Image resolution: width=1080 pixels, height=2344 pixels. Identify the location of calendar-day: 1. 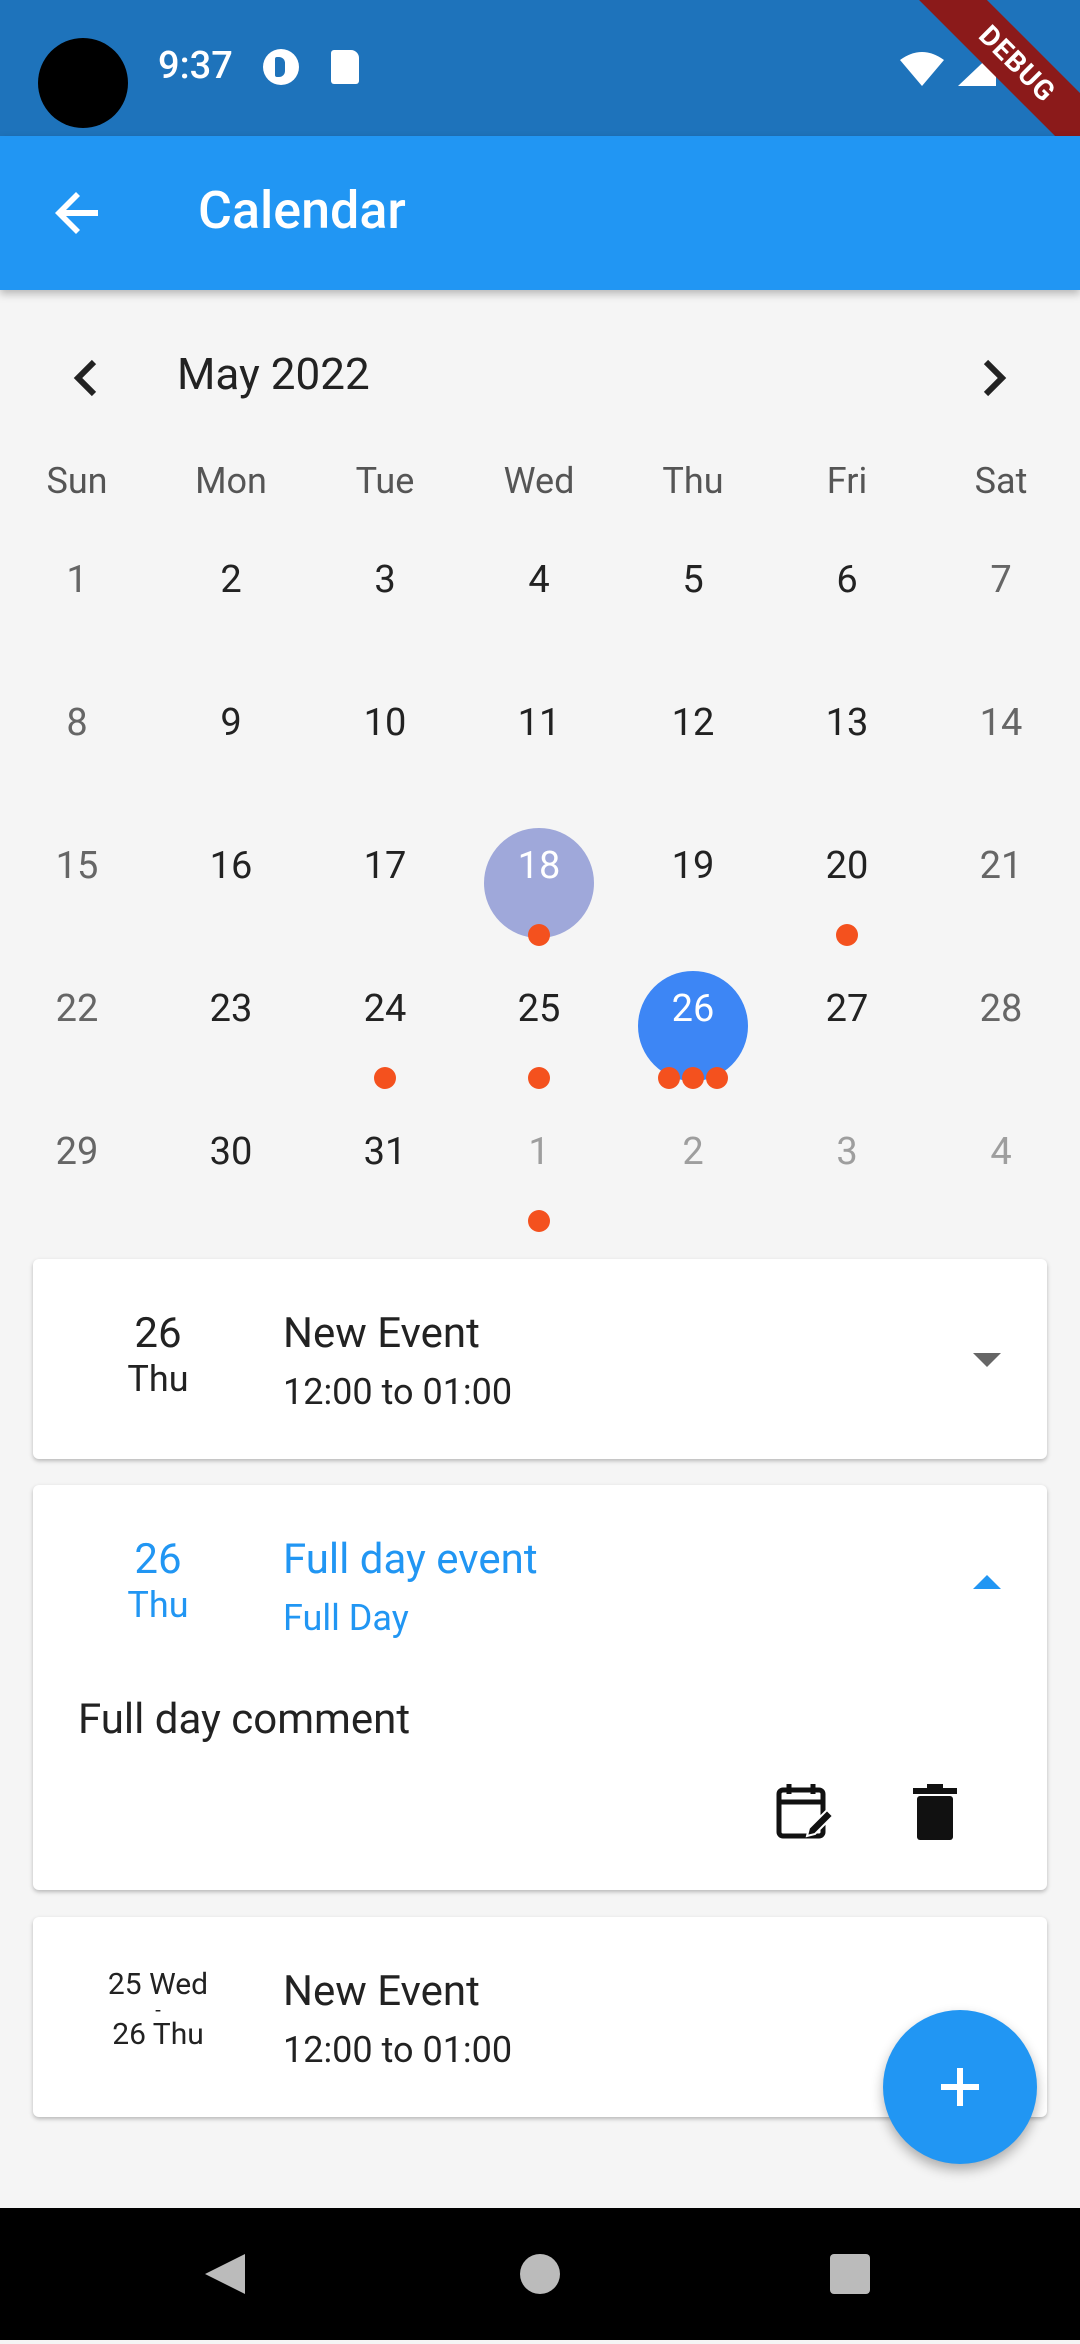
(77, 601).